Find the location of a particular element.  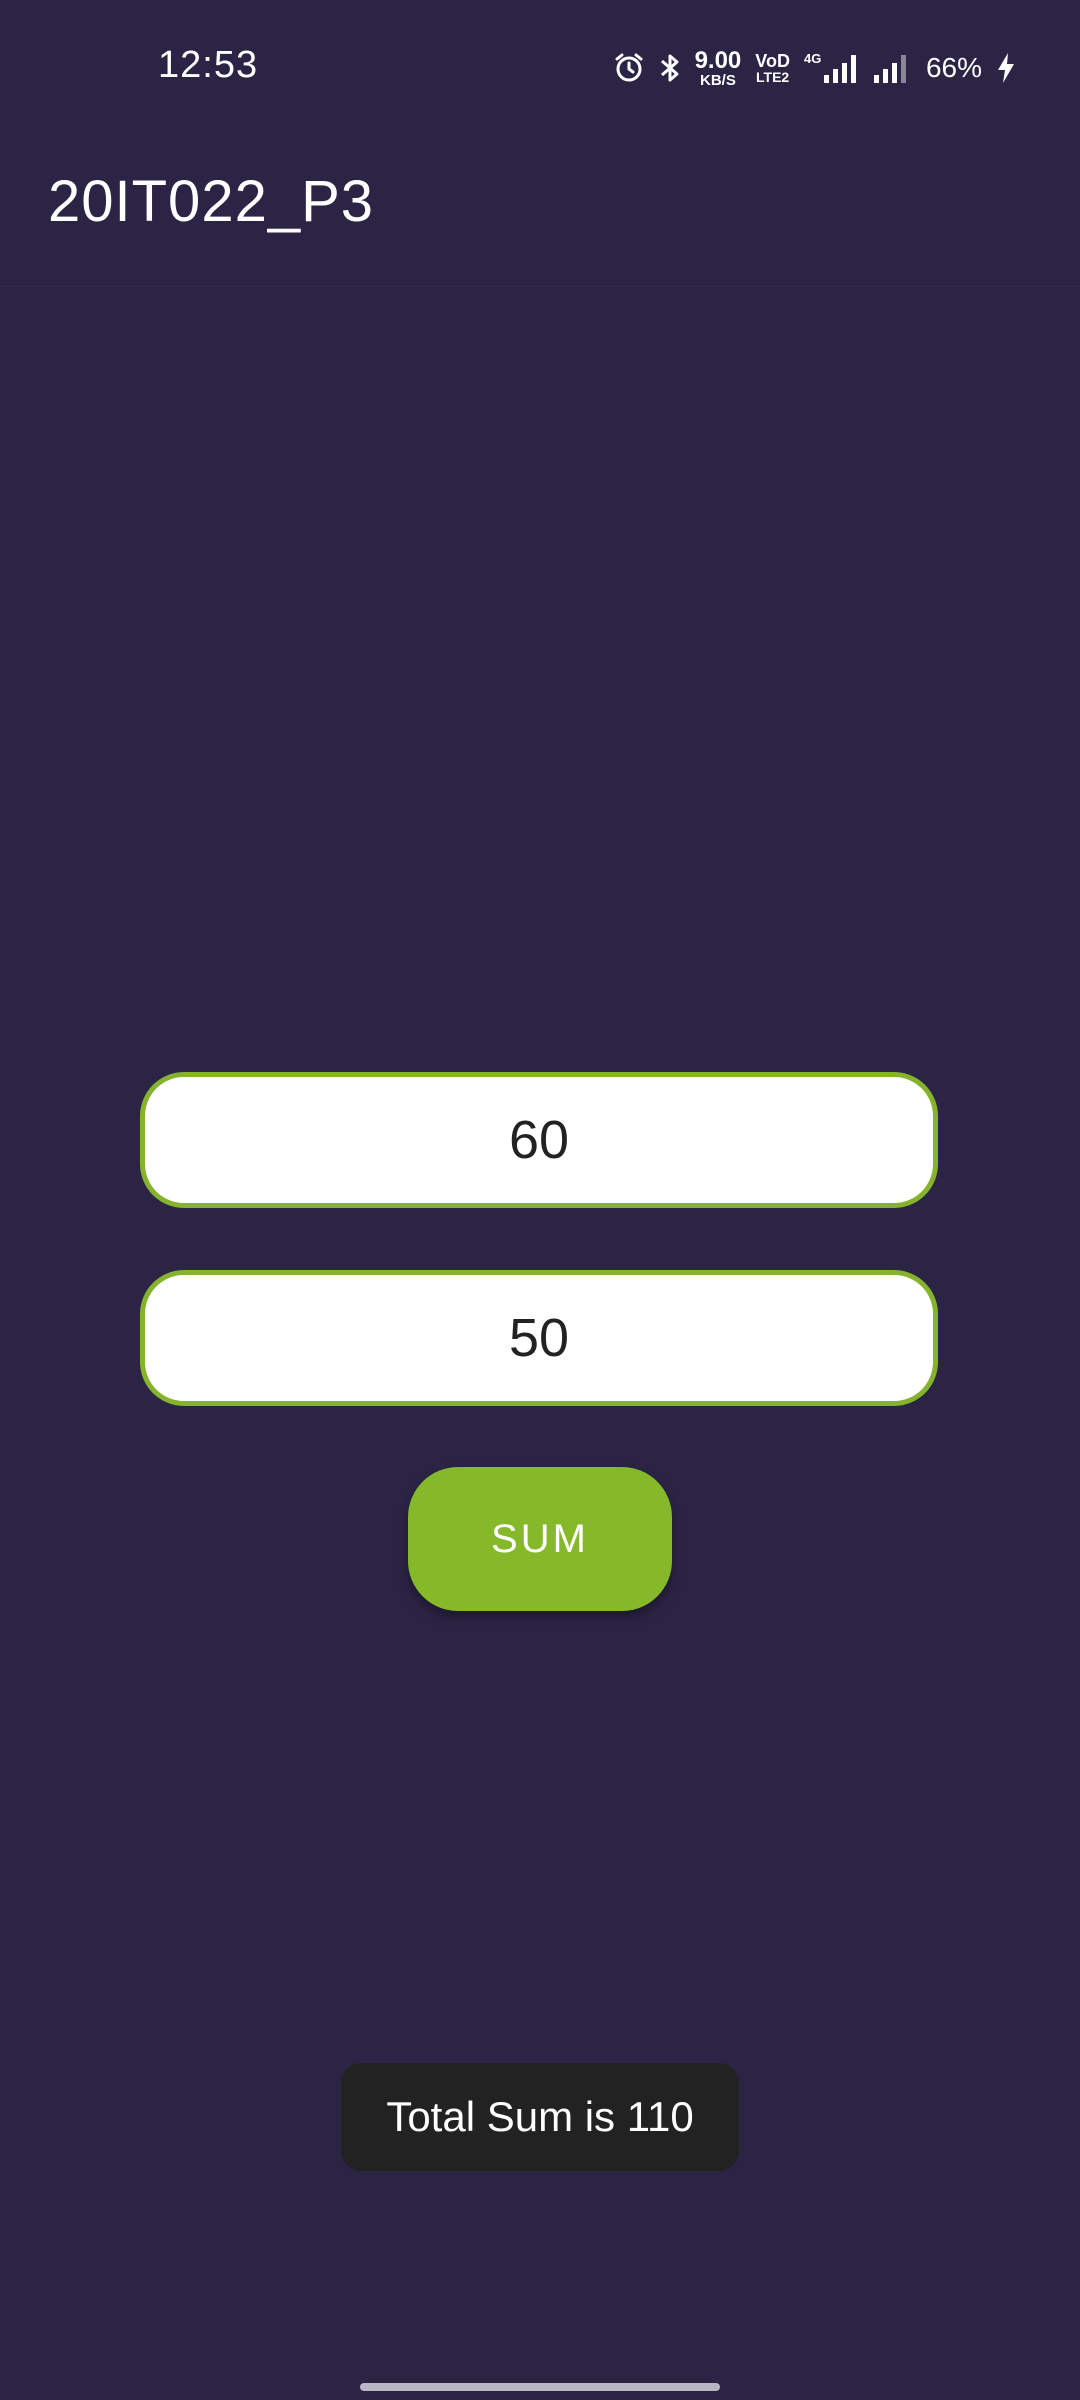

alarm-icon is located at coordinates (629, 68).